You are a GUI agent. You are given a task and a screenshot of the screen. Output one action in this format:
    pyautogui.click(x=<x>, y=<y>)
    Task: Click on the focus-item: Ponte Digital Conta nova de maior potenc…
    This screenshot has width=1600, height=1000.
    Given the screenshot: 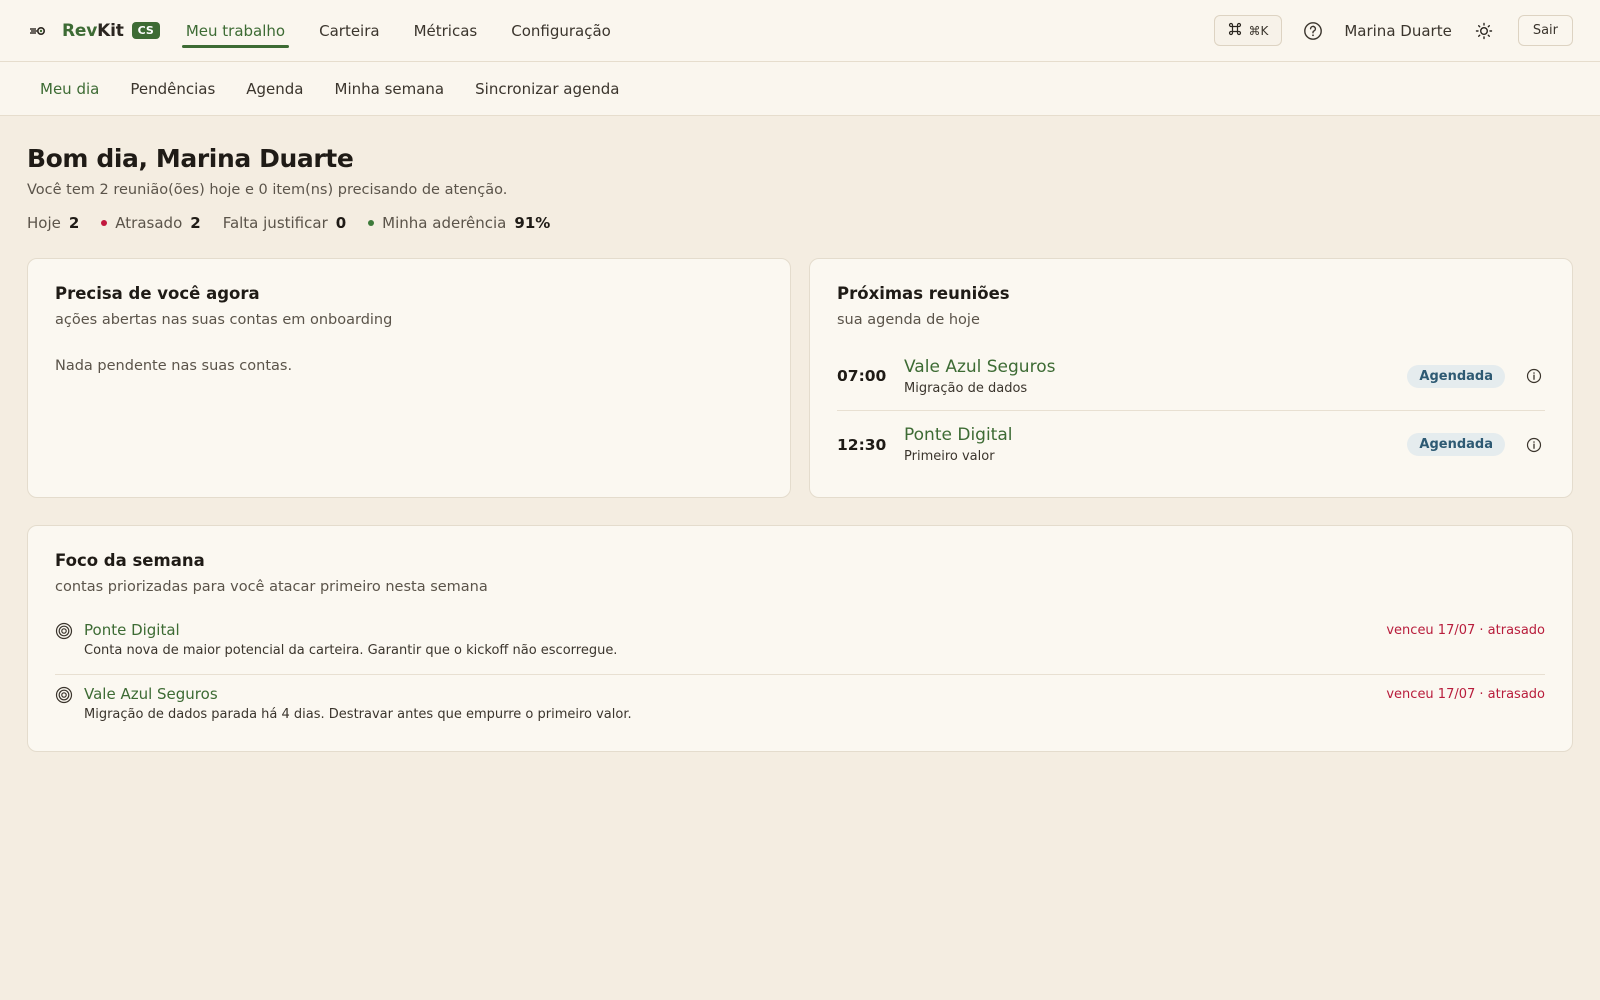 What is the action you would take?
    pyautogui.click(x=800, y=644)
    